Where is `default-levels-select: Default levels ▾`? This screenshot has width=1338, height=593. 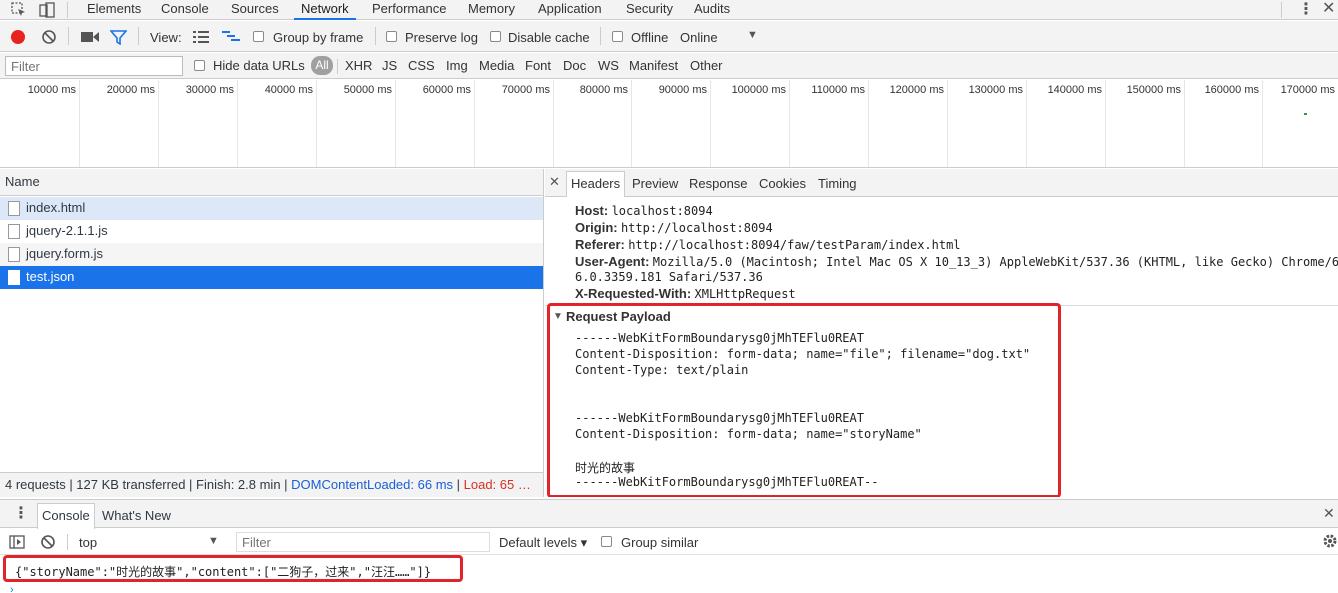
default-levels-select: Default levels ▾ is located at coordinates (543, 543).